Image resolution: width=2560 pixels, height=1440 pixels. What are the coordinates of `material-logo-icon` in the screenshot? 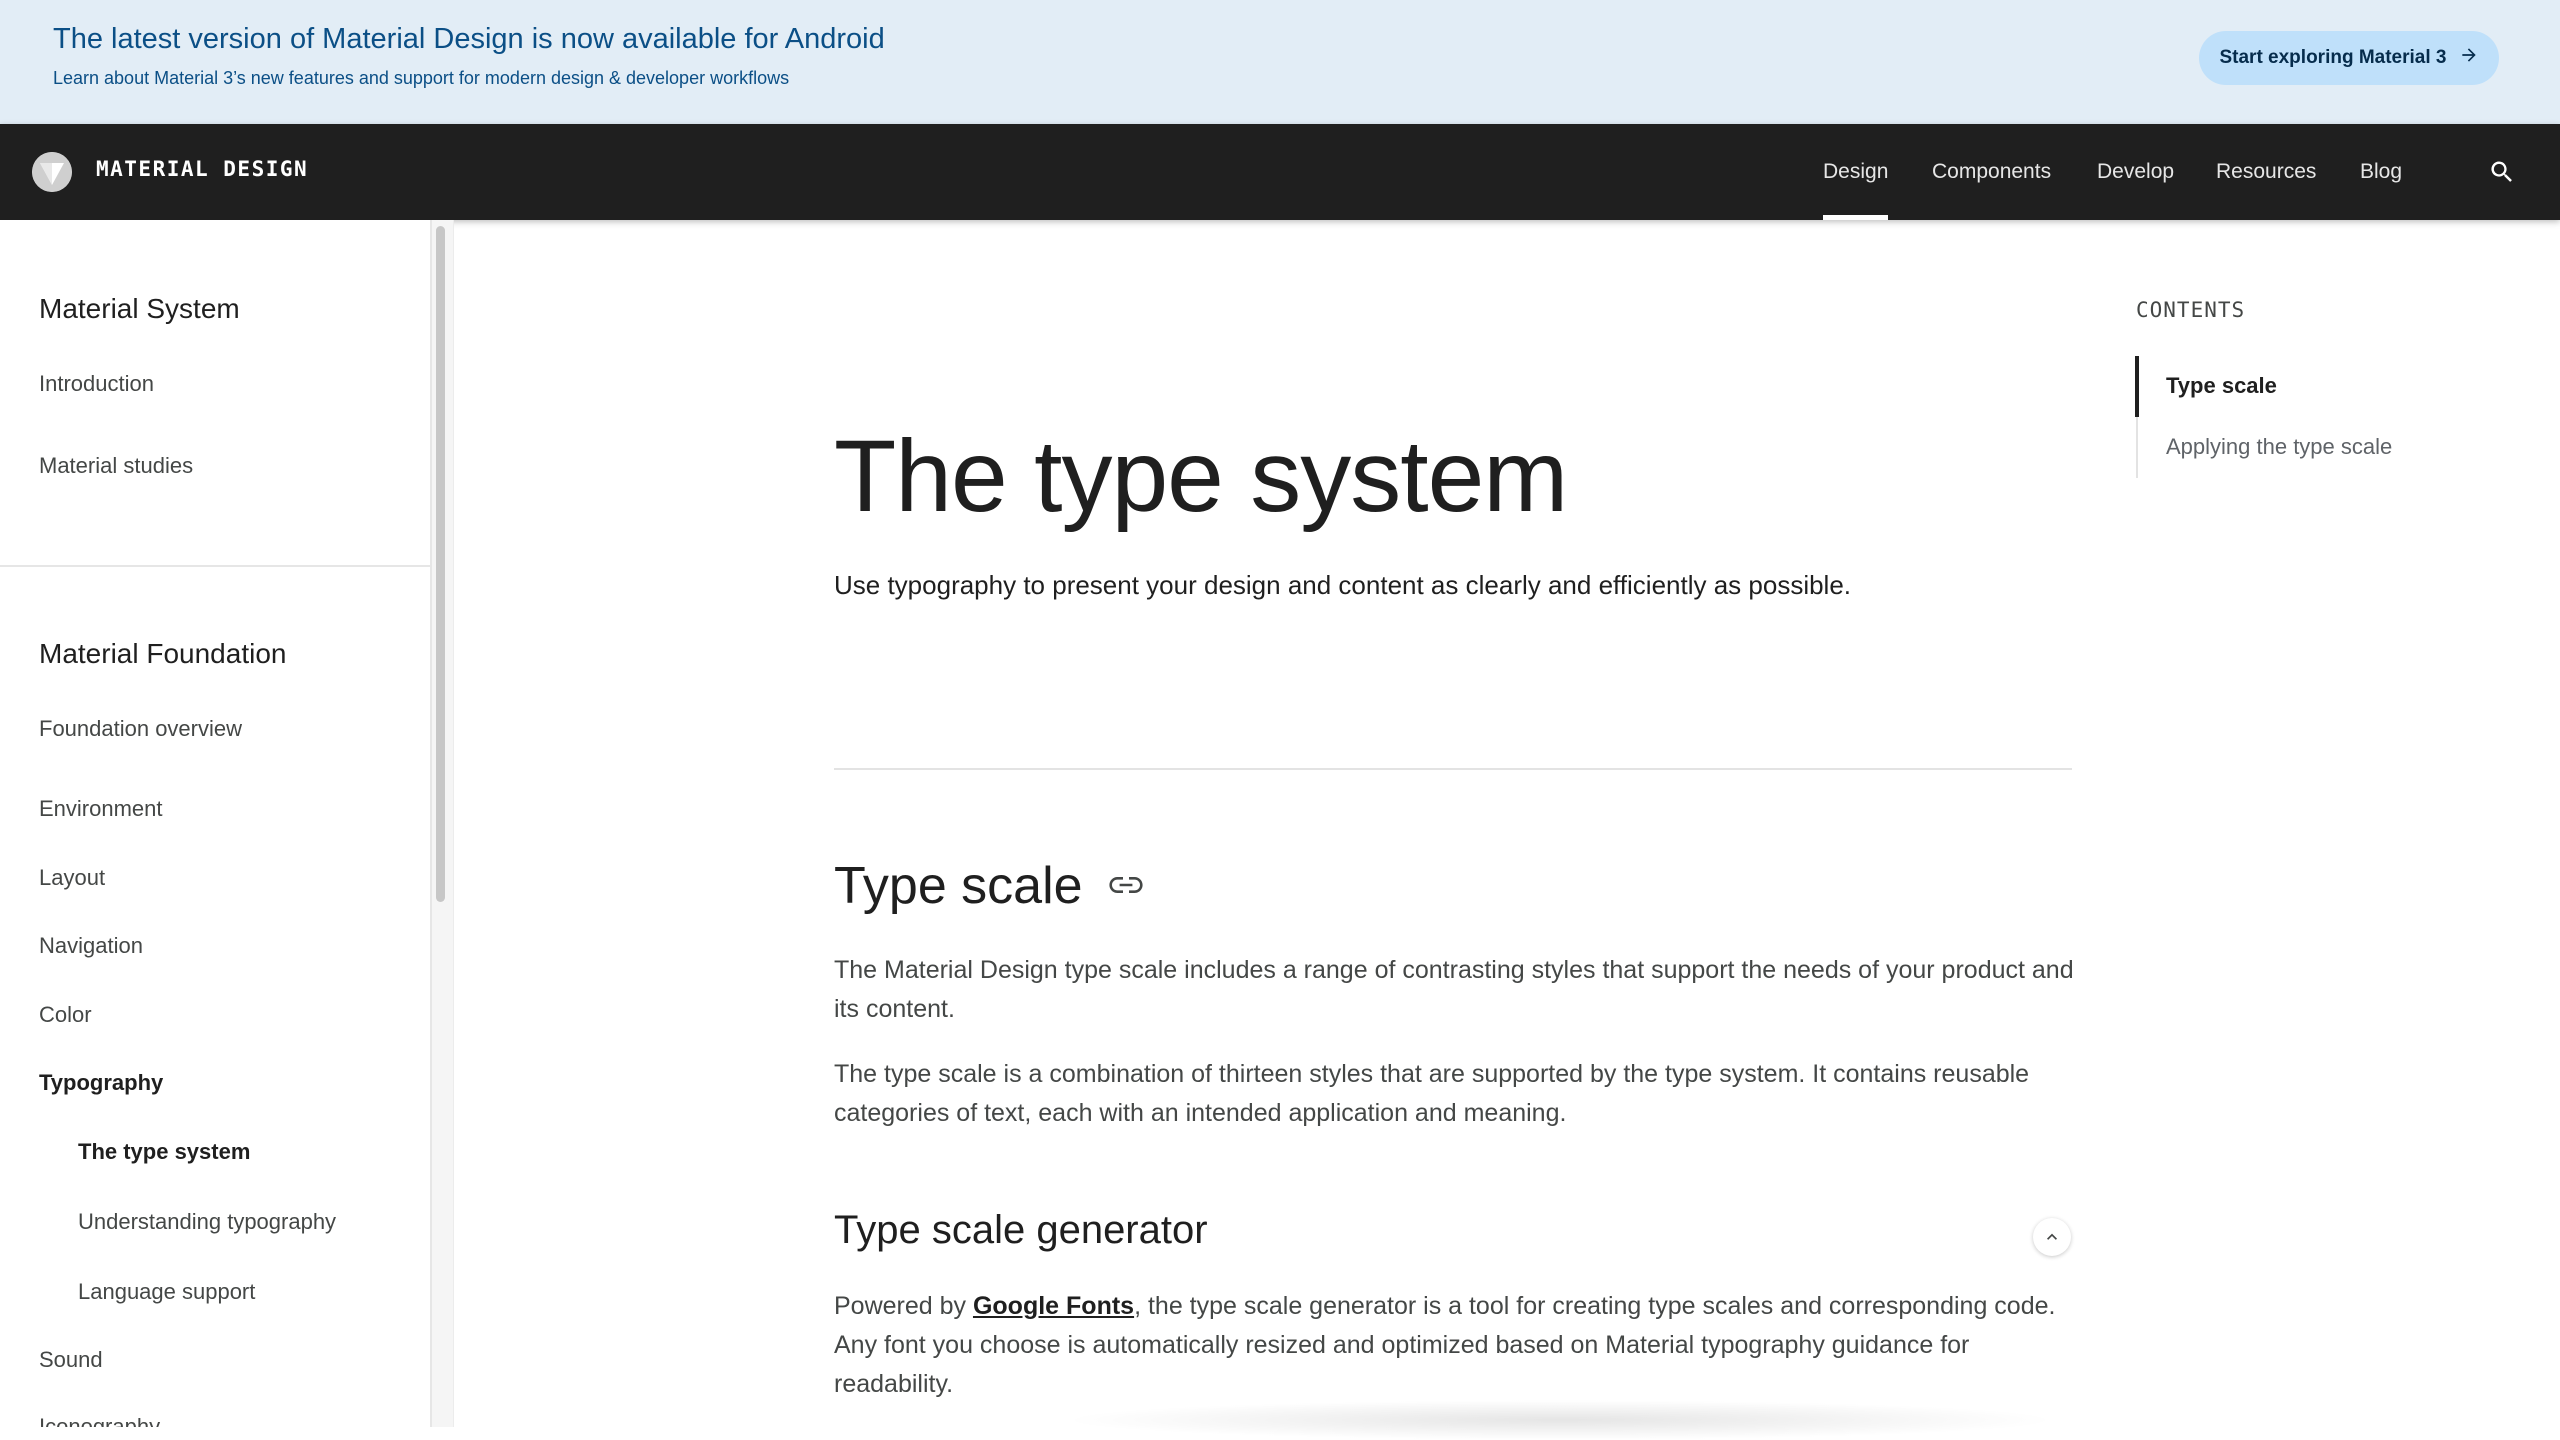 It's located at (52, 172).